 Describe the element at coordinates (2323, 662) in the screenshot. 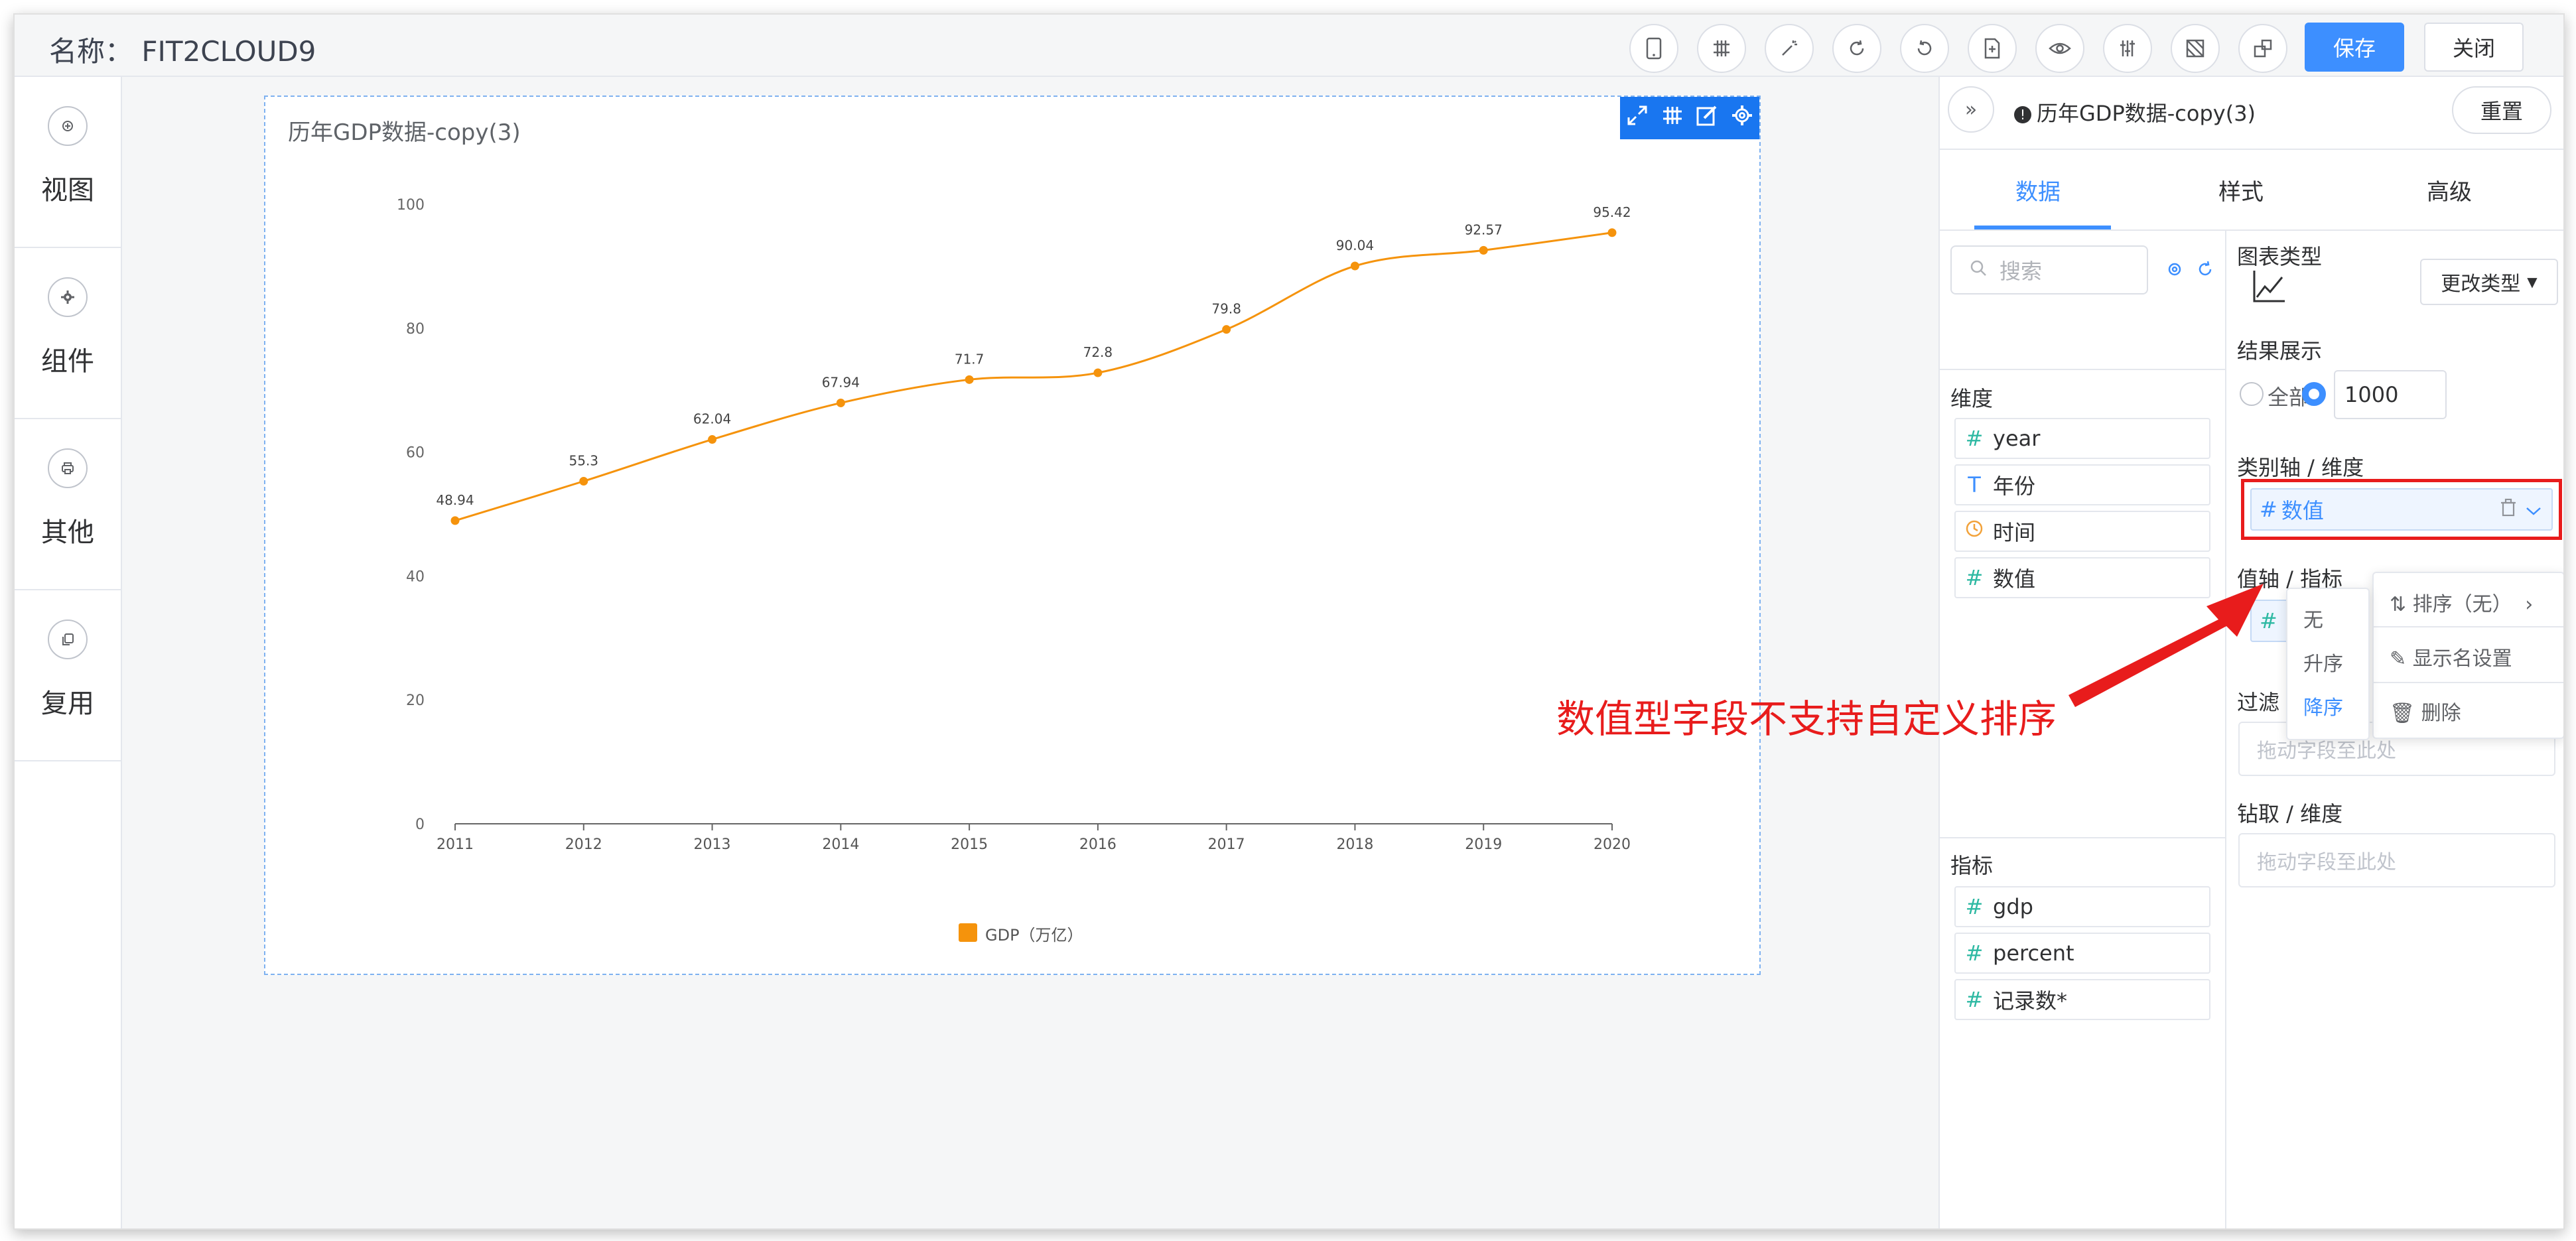

I see `sort-option-asc: 升序` at that location.